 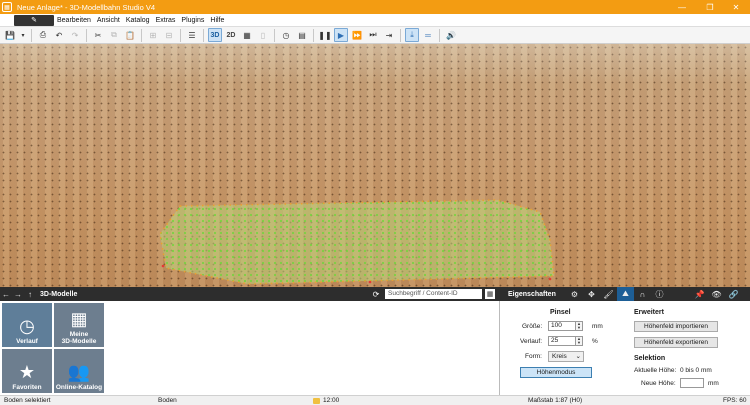 I want to click on move-icon: ✥, so click(x=591, y=294).